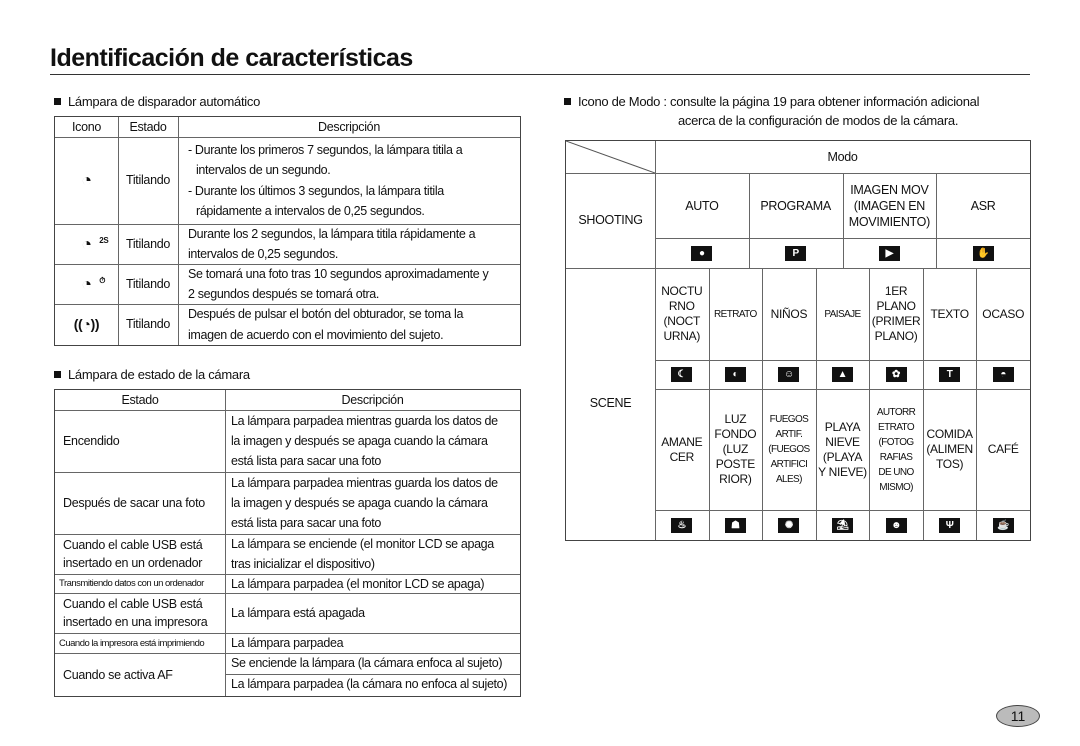 Image resolution: width=1080 pixels, height=746 pixels. I want to click on anti-shake-hand-icon: ✋, so click(983, 253).